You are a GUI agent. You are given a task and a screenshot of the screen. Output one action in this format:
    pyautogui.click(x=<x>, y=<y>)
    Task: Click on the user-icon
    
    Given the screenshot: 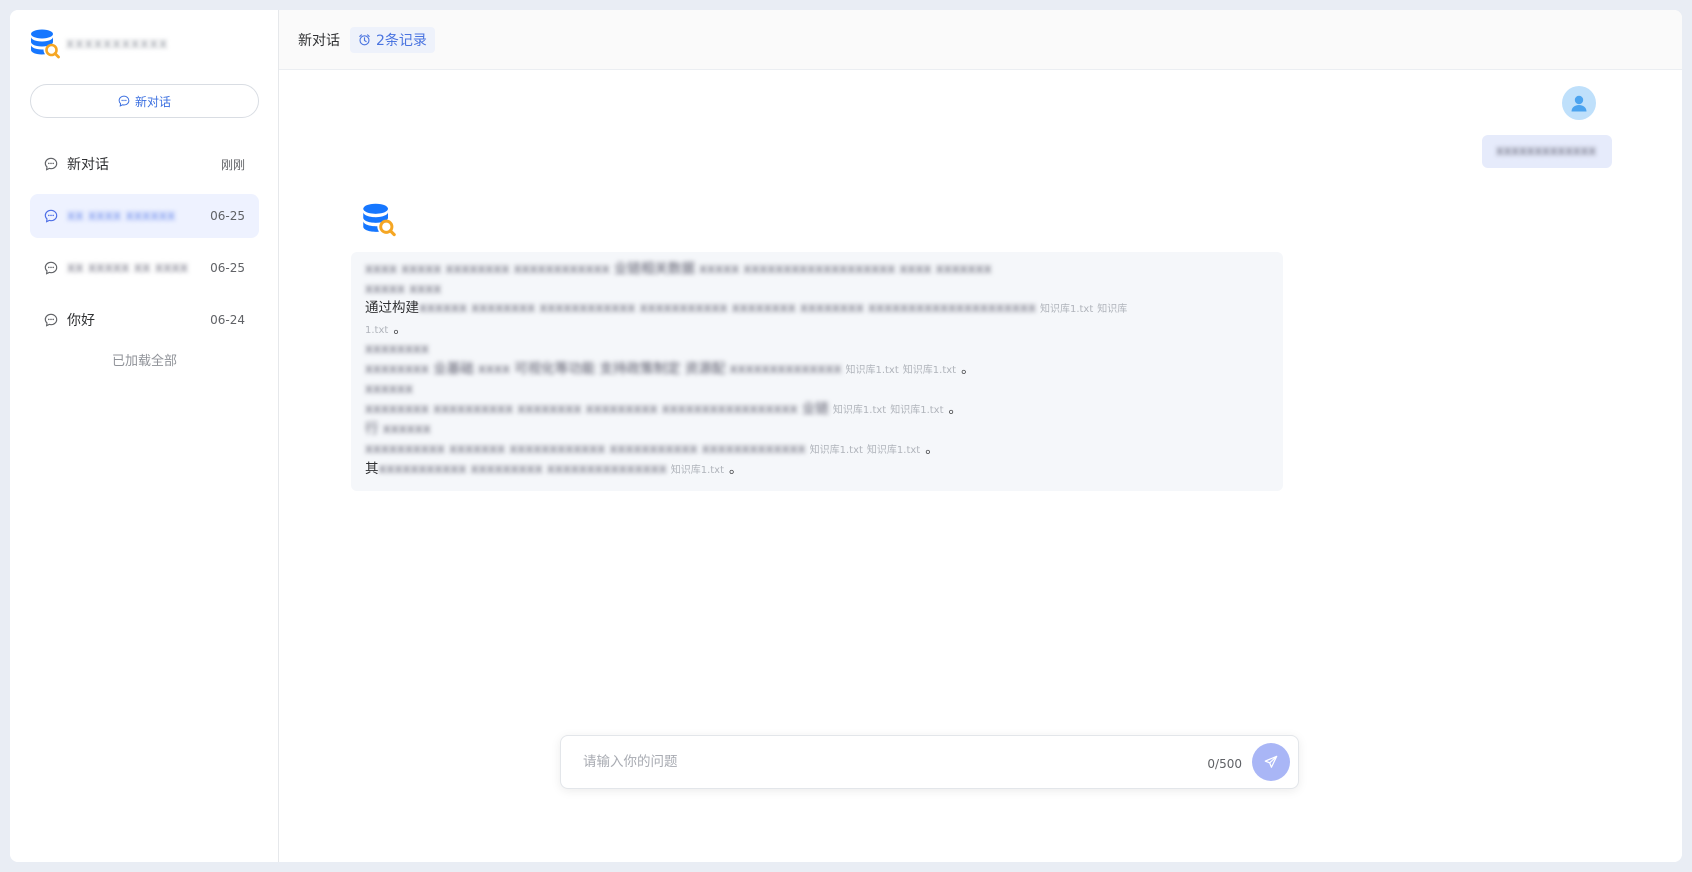 What is the action you would take?
    pyautogui.click(x=1579, y=103)
    